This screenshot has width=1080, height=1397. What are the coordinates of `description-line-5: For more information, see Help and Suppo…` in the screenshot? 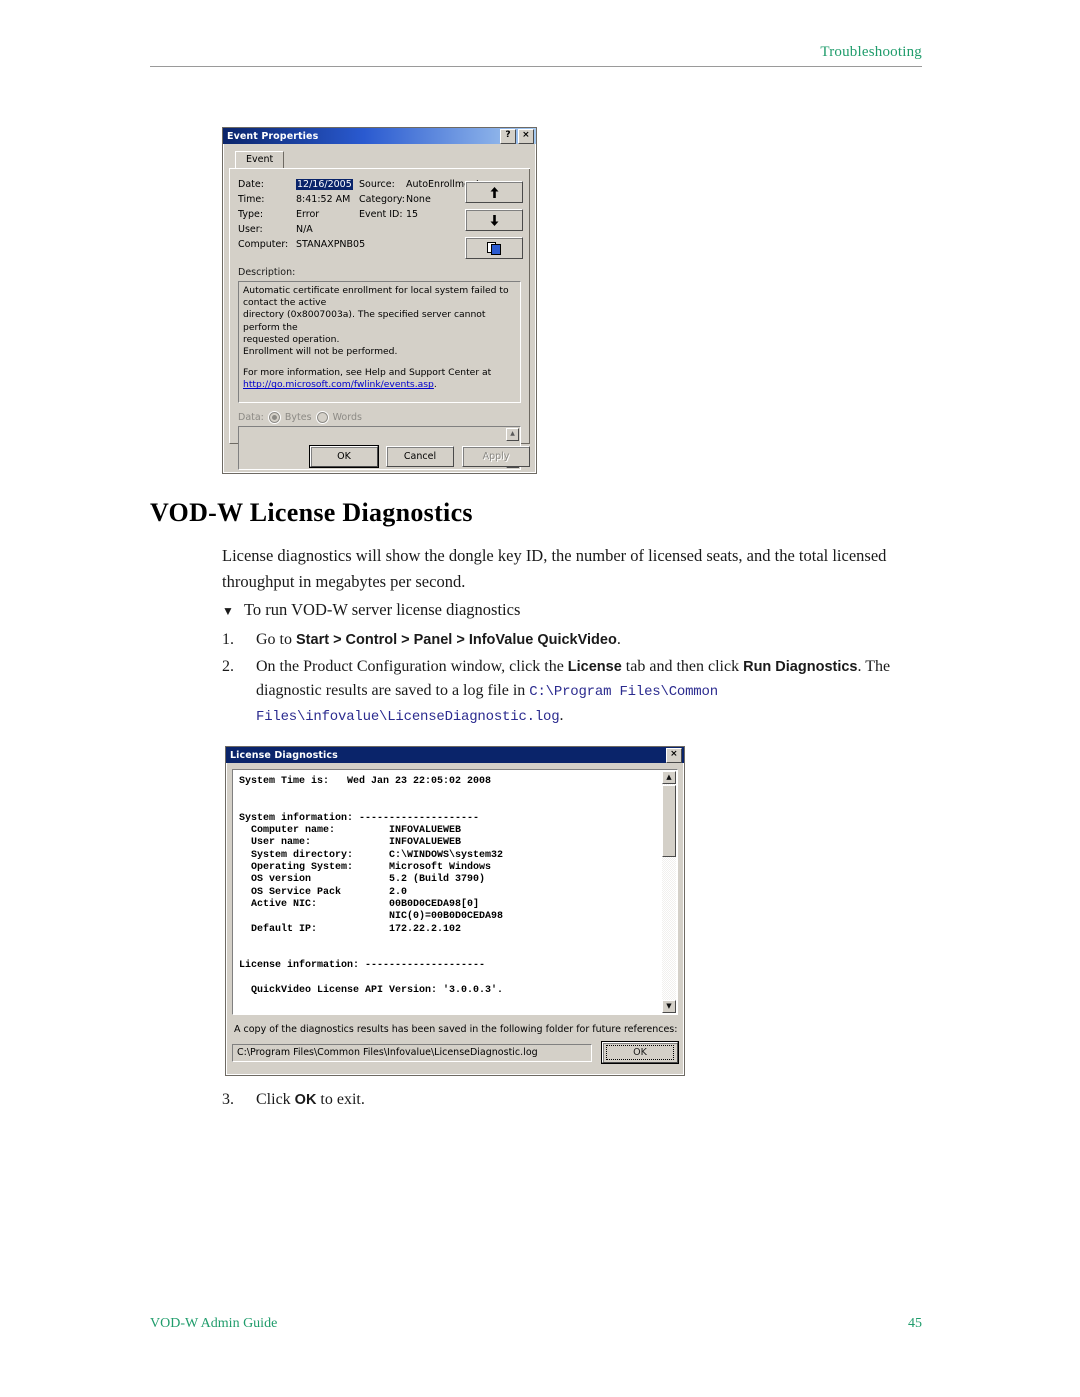 It's located at (367, 373).